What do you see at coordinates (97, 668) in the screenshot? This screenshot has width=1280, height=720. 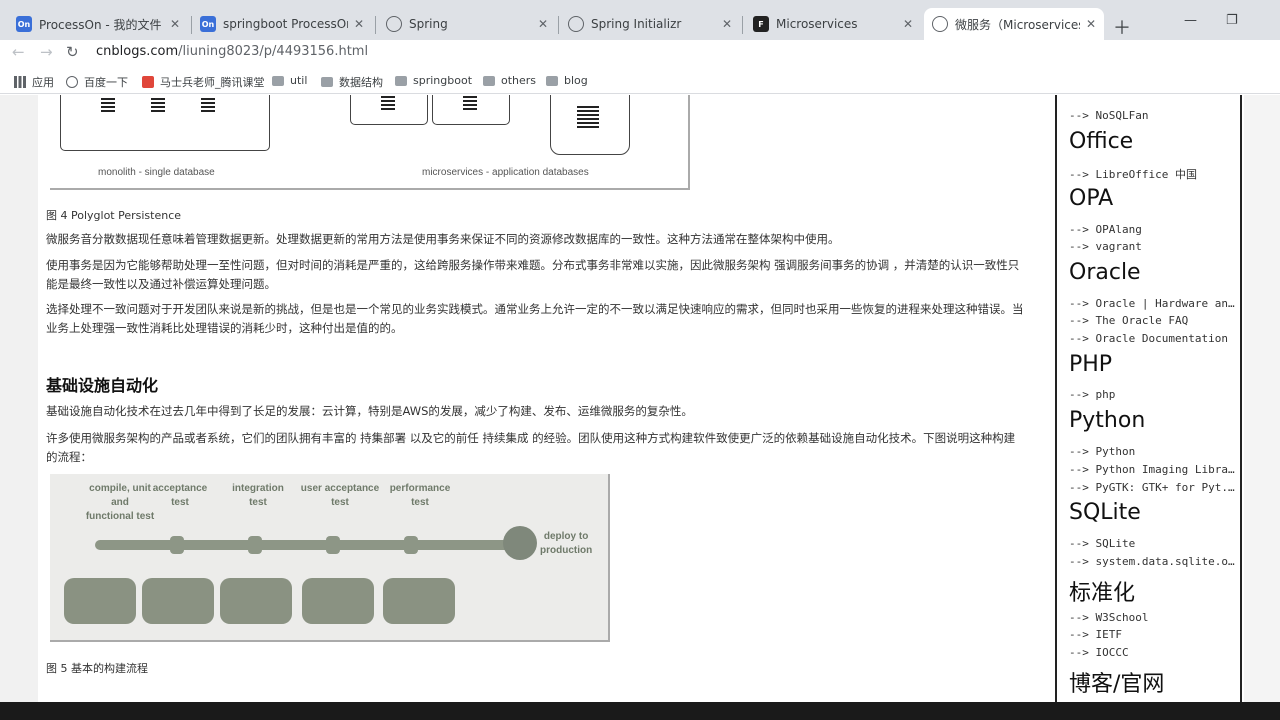 I see `figure-5-caption: 图 5 基本的构建流程` at bounding box center [97, 668].